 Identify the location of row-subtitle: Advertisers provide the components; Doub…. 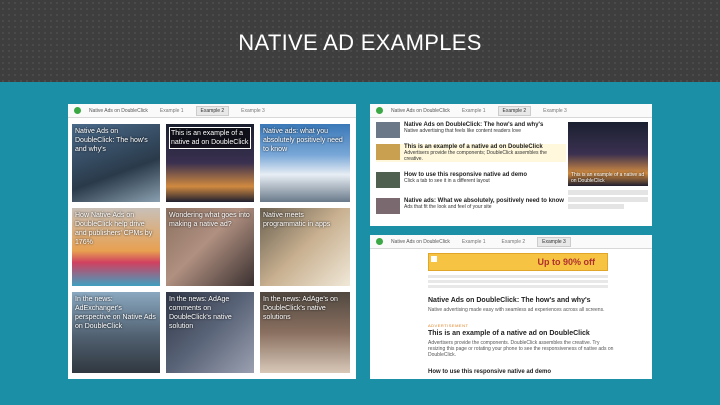
(475, 156).